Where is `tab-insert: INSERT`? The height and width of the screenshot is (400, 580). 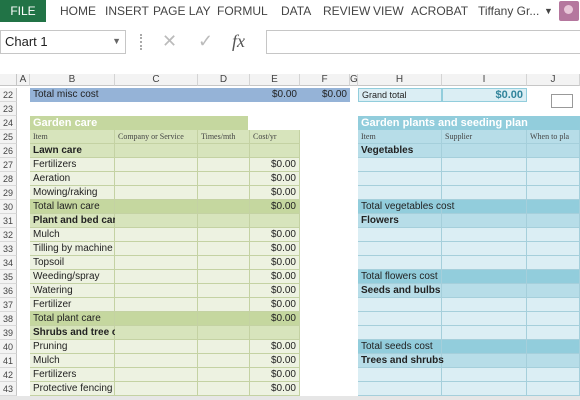 tab-insert: INSERT is located at coordinates (127, 11).